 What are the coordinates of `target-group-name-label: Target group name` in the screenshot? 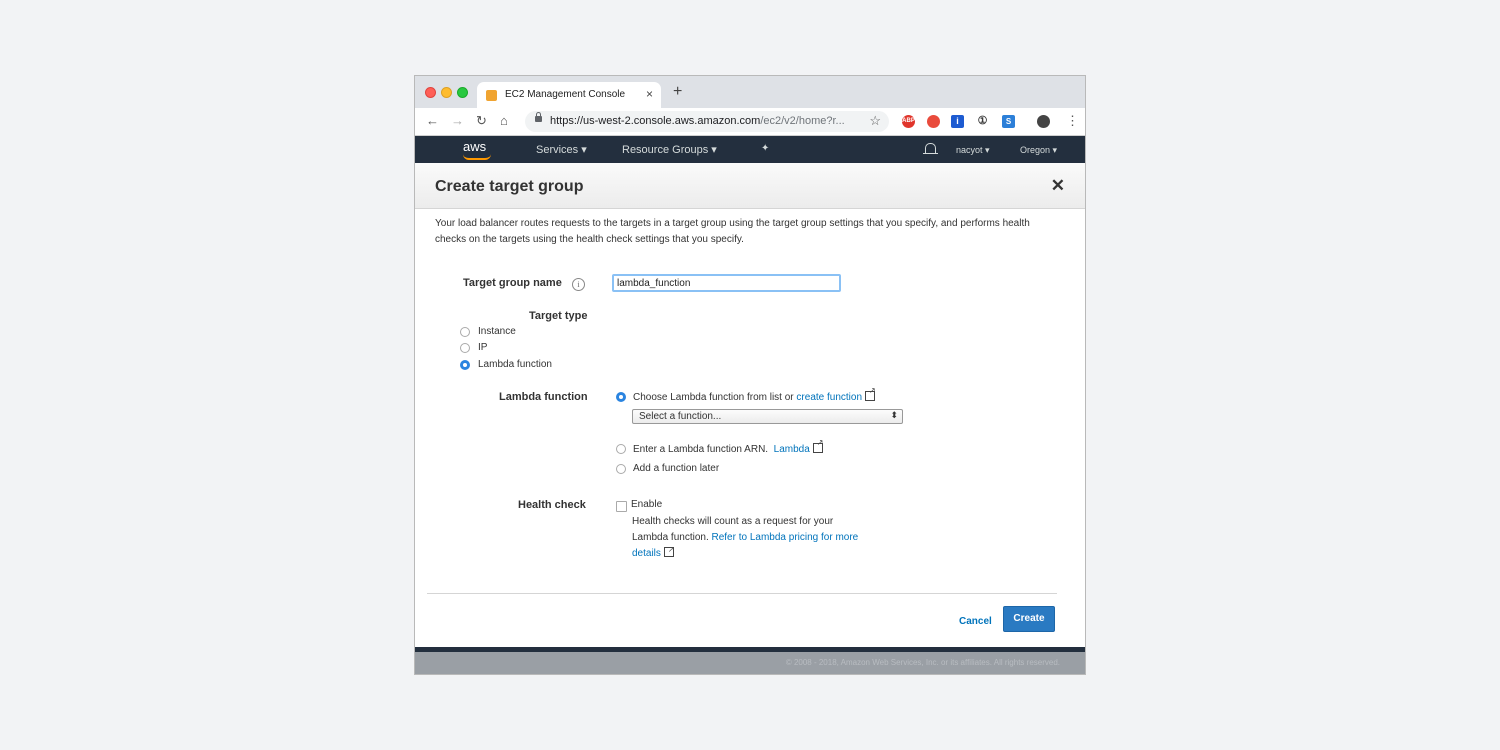 It's located at (512, 283).